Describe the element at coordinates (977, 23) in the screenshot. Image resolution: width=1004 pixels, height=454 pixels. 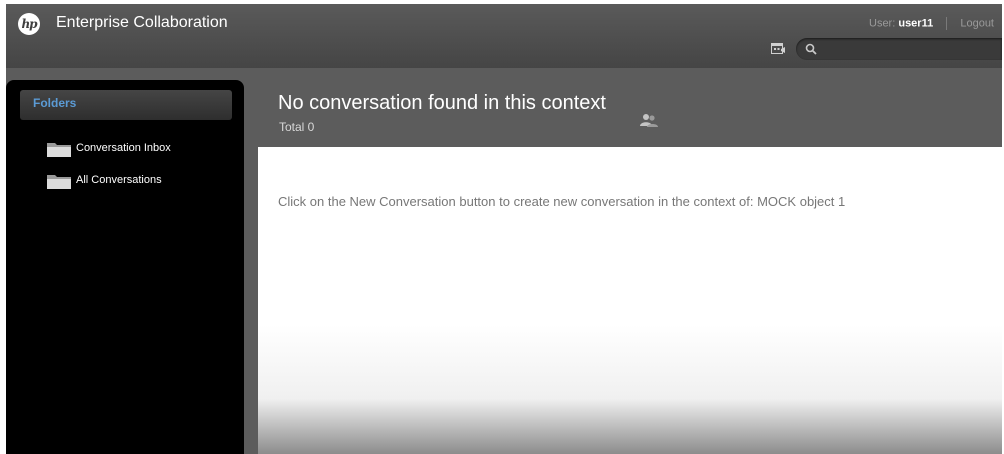
I see `logout-link: Logout` at that location.